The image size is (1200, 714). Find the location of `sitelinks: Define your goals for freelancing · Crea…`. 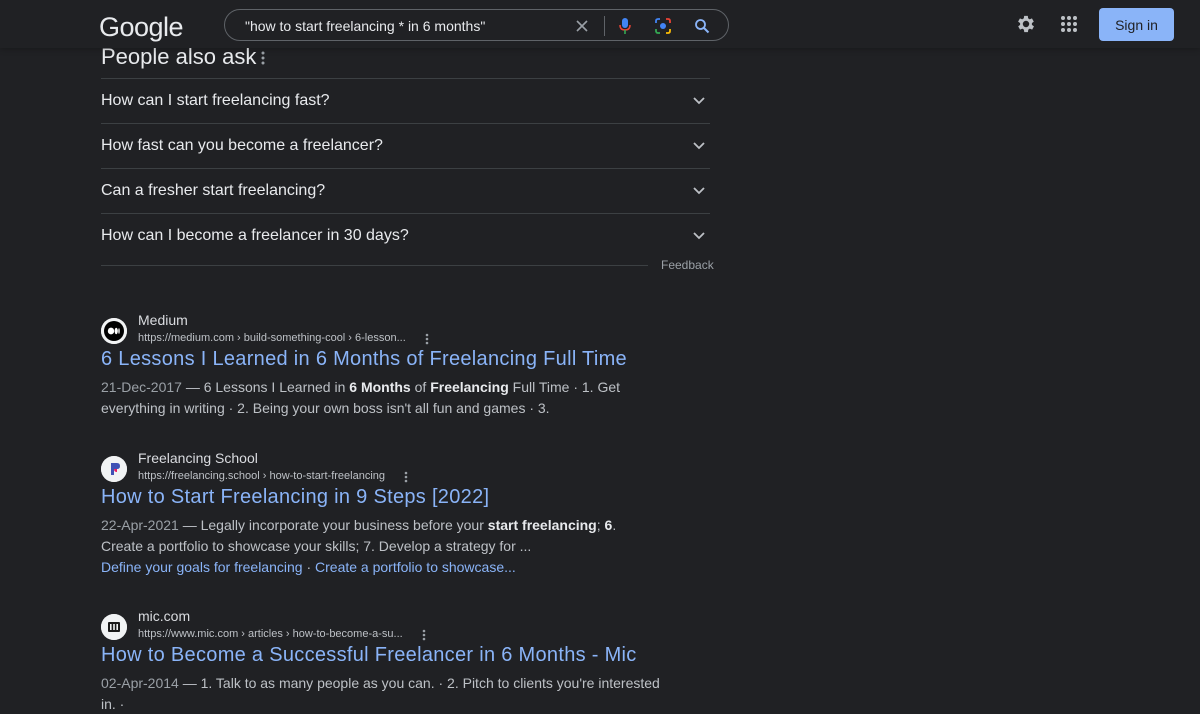

sitelinks: Define your goals for freelancing · Crea… is located at coordinates (308, 567).